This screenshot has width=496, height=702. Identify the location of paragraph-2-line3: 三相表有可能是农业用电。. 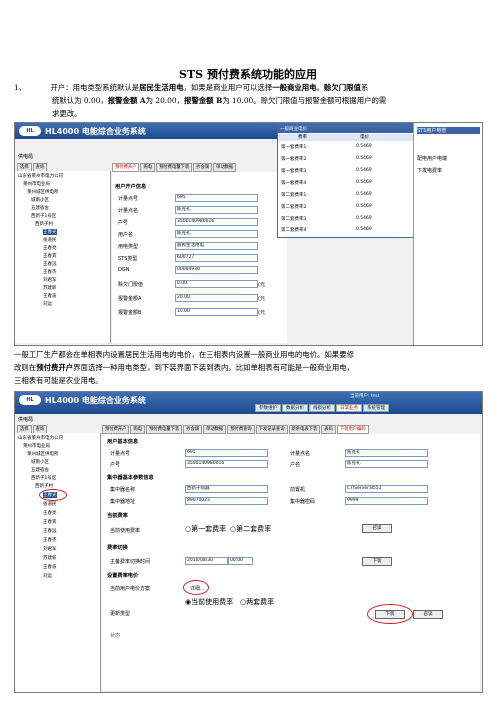
(58, 380).